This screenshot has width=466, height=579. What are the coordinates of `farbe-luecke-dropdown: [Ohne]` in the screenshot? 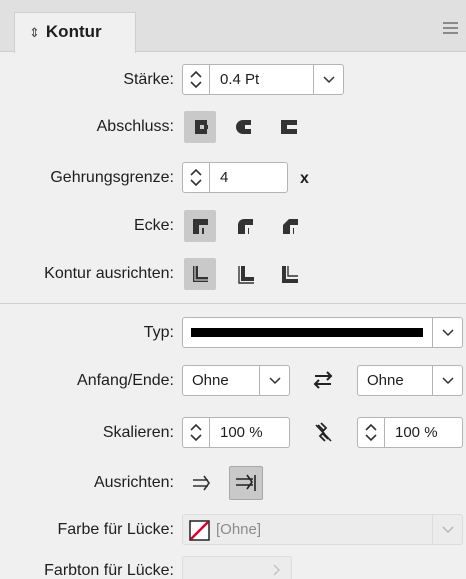 It's located at (322, 529).